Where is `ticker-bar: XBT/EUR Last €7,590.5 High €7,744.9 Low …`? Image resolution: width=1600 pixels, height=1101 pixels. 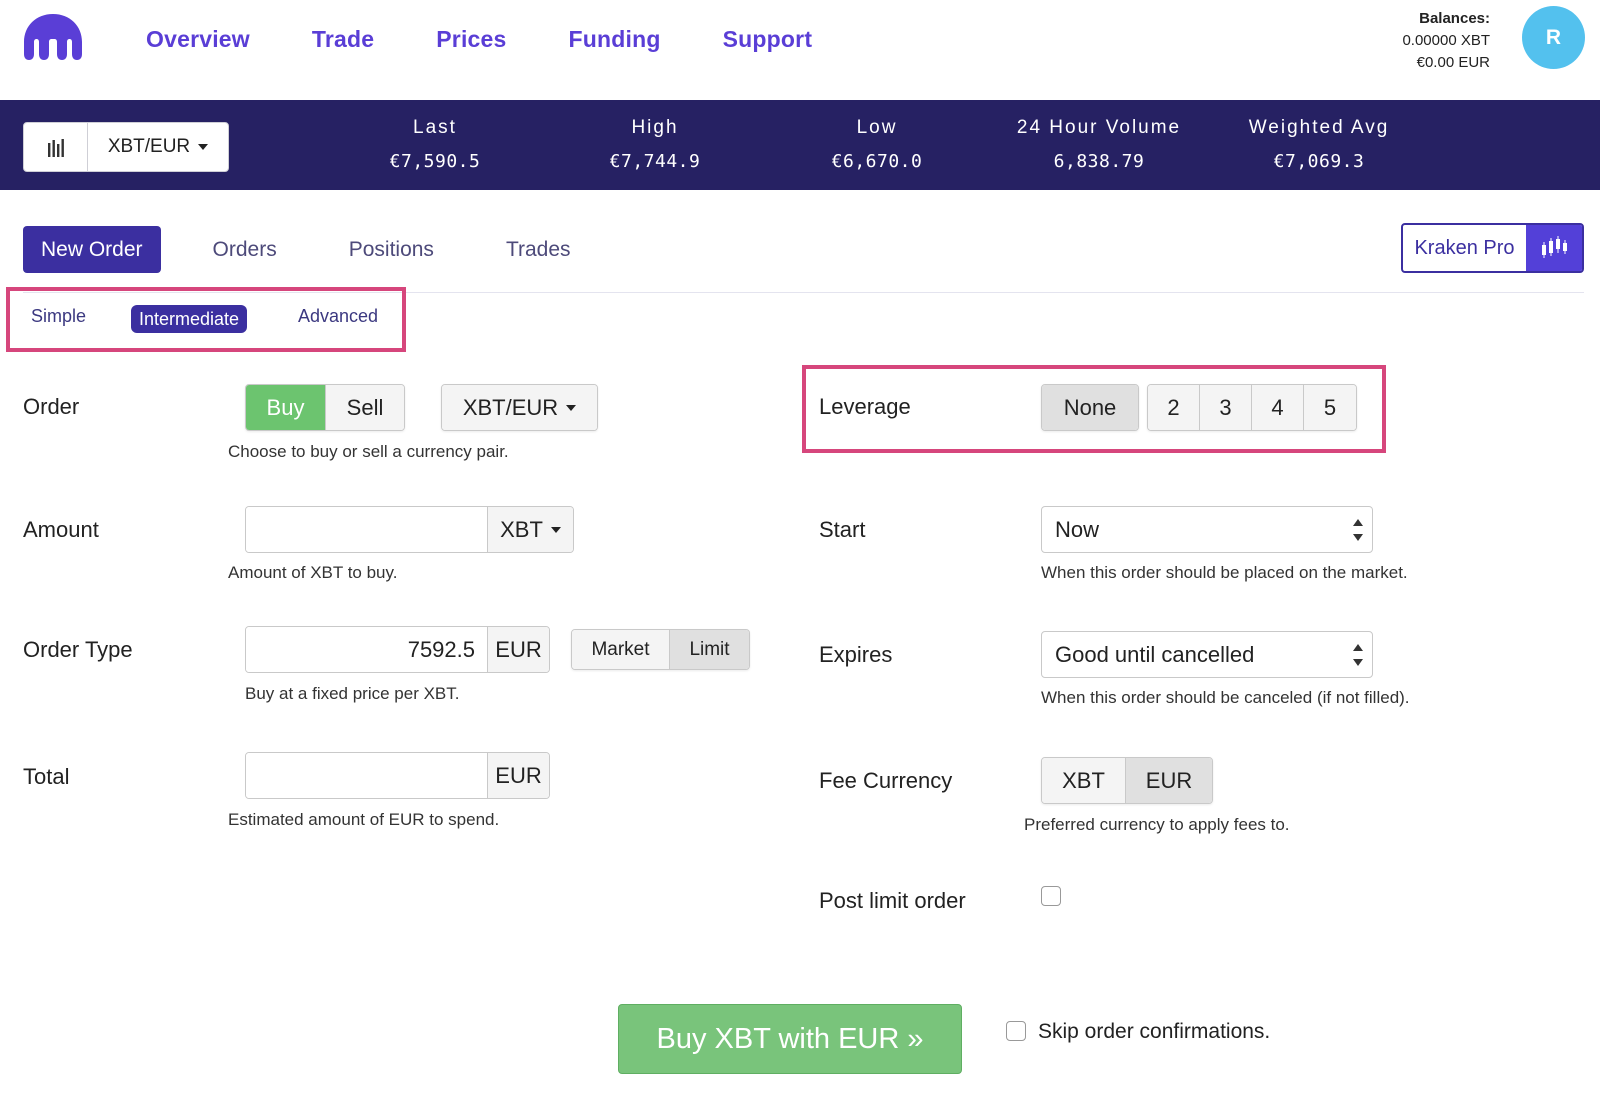 ticker-bar: XBT/EUR Last €7,590.5 High €7,744.9 Low … is located at coordinates (800, 145).